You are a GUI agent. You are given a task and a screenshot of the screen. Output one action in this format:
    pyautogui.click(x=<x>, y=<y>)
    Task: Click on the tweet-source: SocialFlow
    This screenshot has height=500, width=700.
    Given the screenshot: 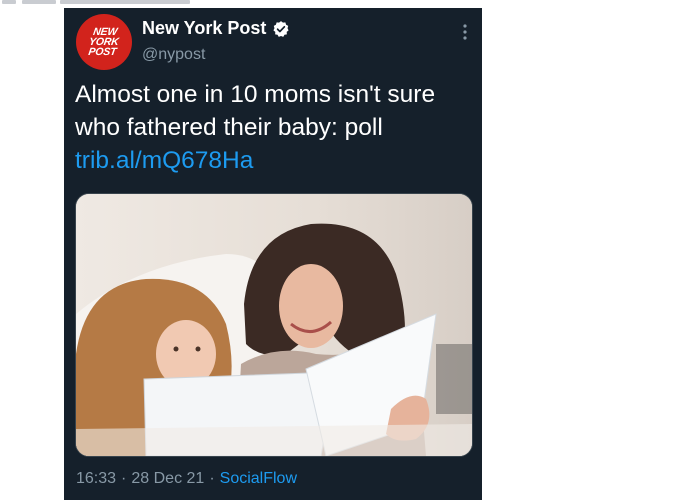 What is the action you would take?
    pyautogui.click(x=258, y=479)
    